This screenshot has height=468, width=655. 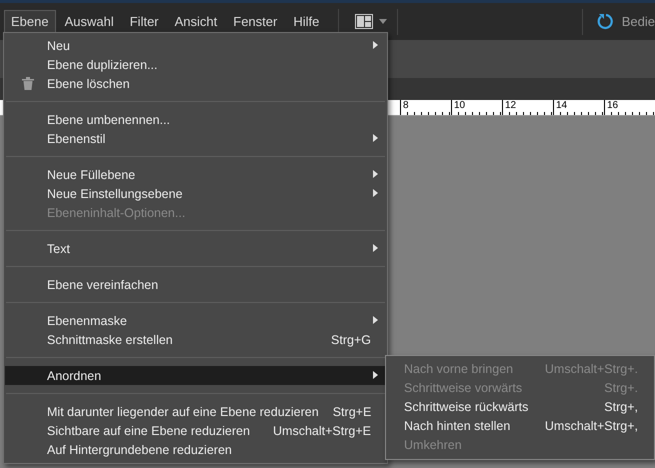 What do you see at coordinates (195, 45) in the screenshot?
I see `menu-item: Neu` at bounding box center [195, 45].